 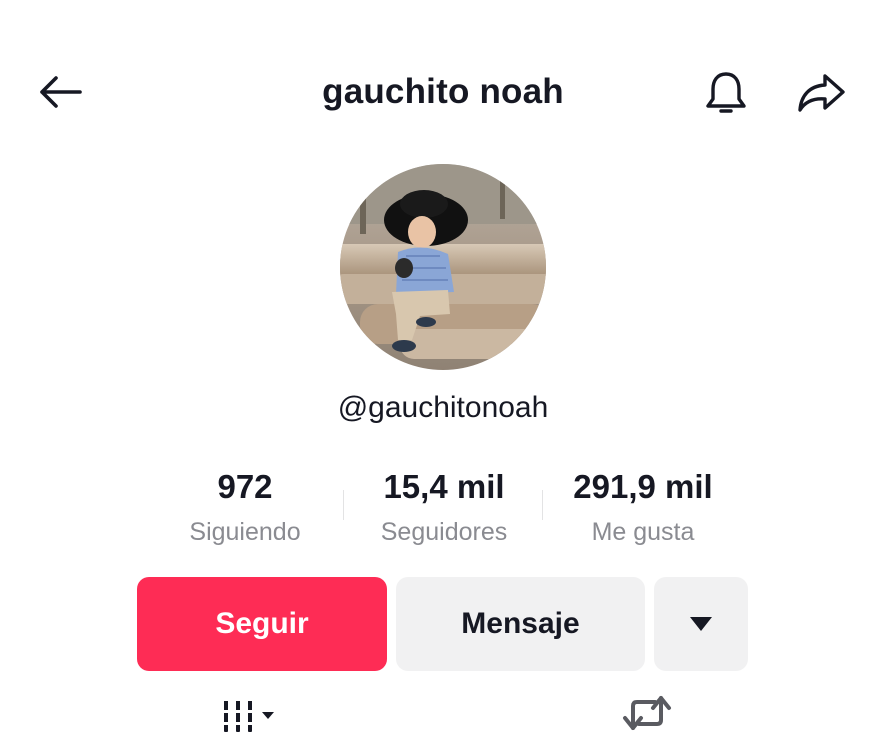 I want to click on message-button: Mensaje, so click(x=520, y=624).